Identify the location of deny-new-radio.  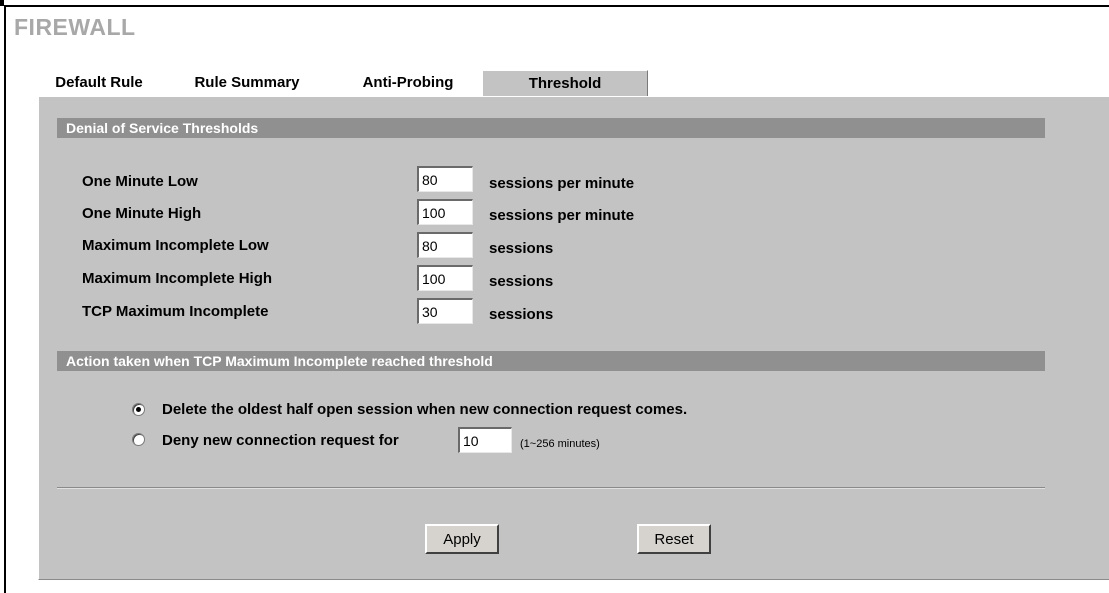
(138, 439).